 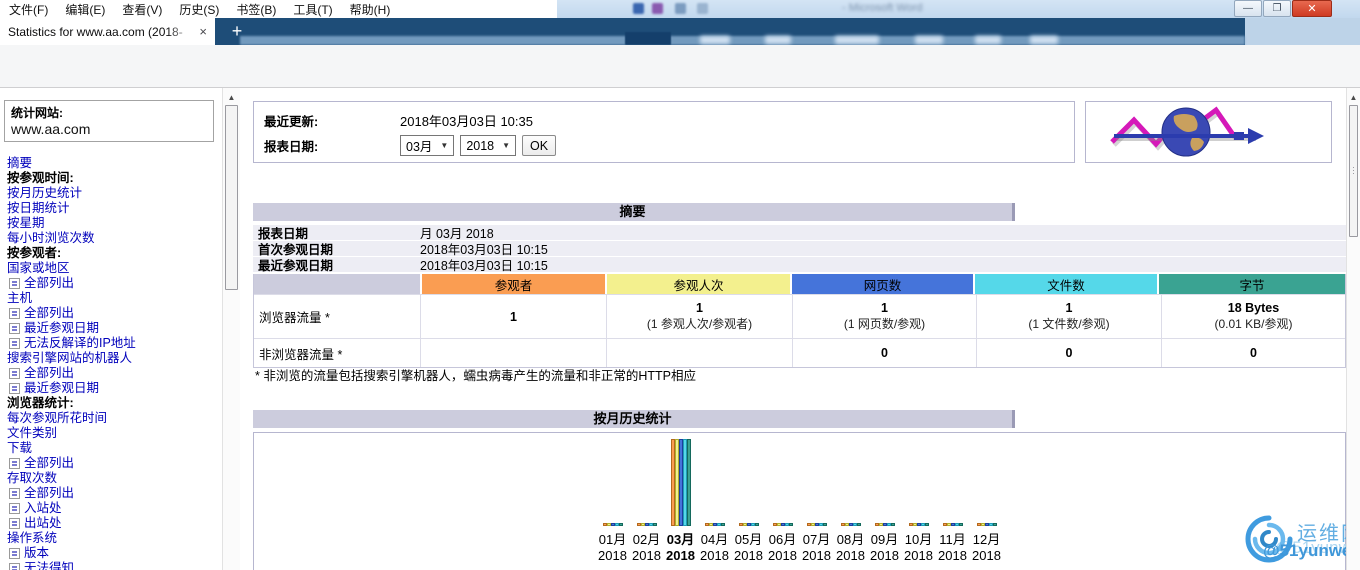 What do you see at coordinates (647, 500) in the screenshot?
I see `month-column: 02月 2018` at bounding box center [647, 500].